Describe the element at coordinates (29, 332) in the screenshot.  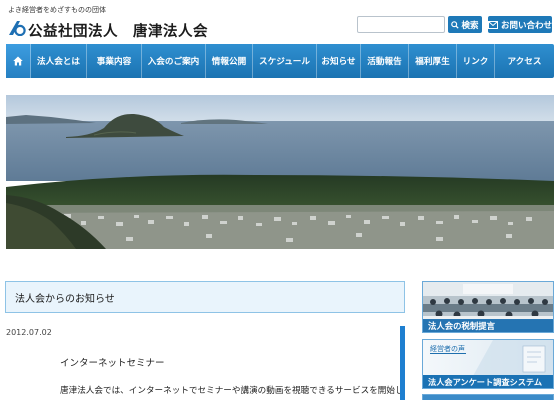
I see `post-date: 2012.07.02` at that location.